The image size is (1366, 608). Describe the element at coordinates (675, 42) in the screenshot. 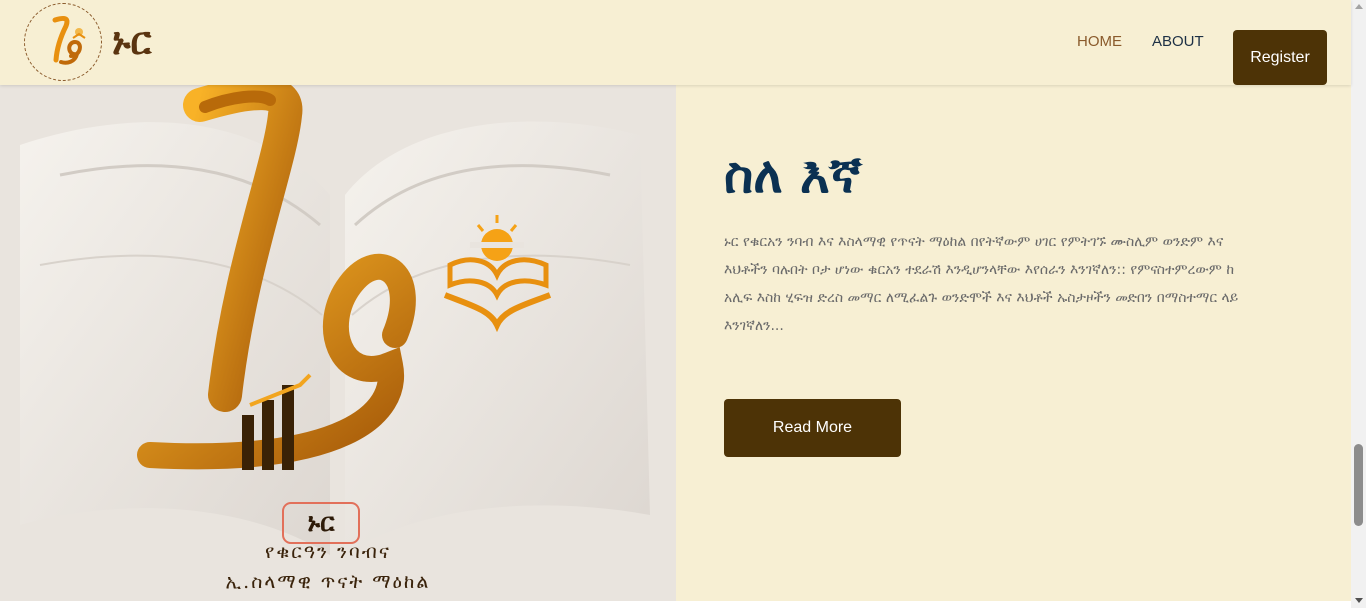

I see `top-navbar: ኑር HOME ABOUT Register` at that location.